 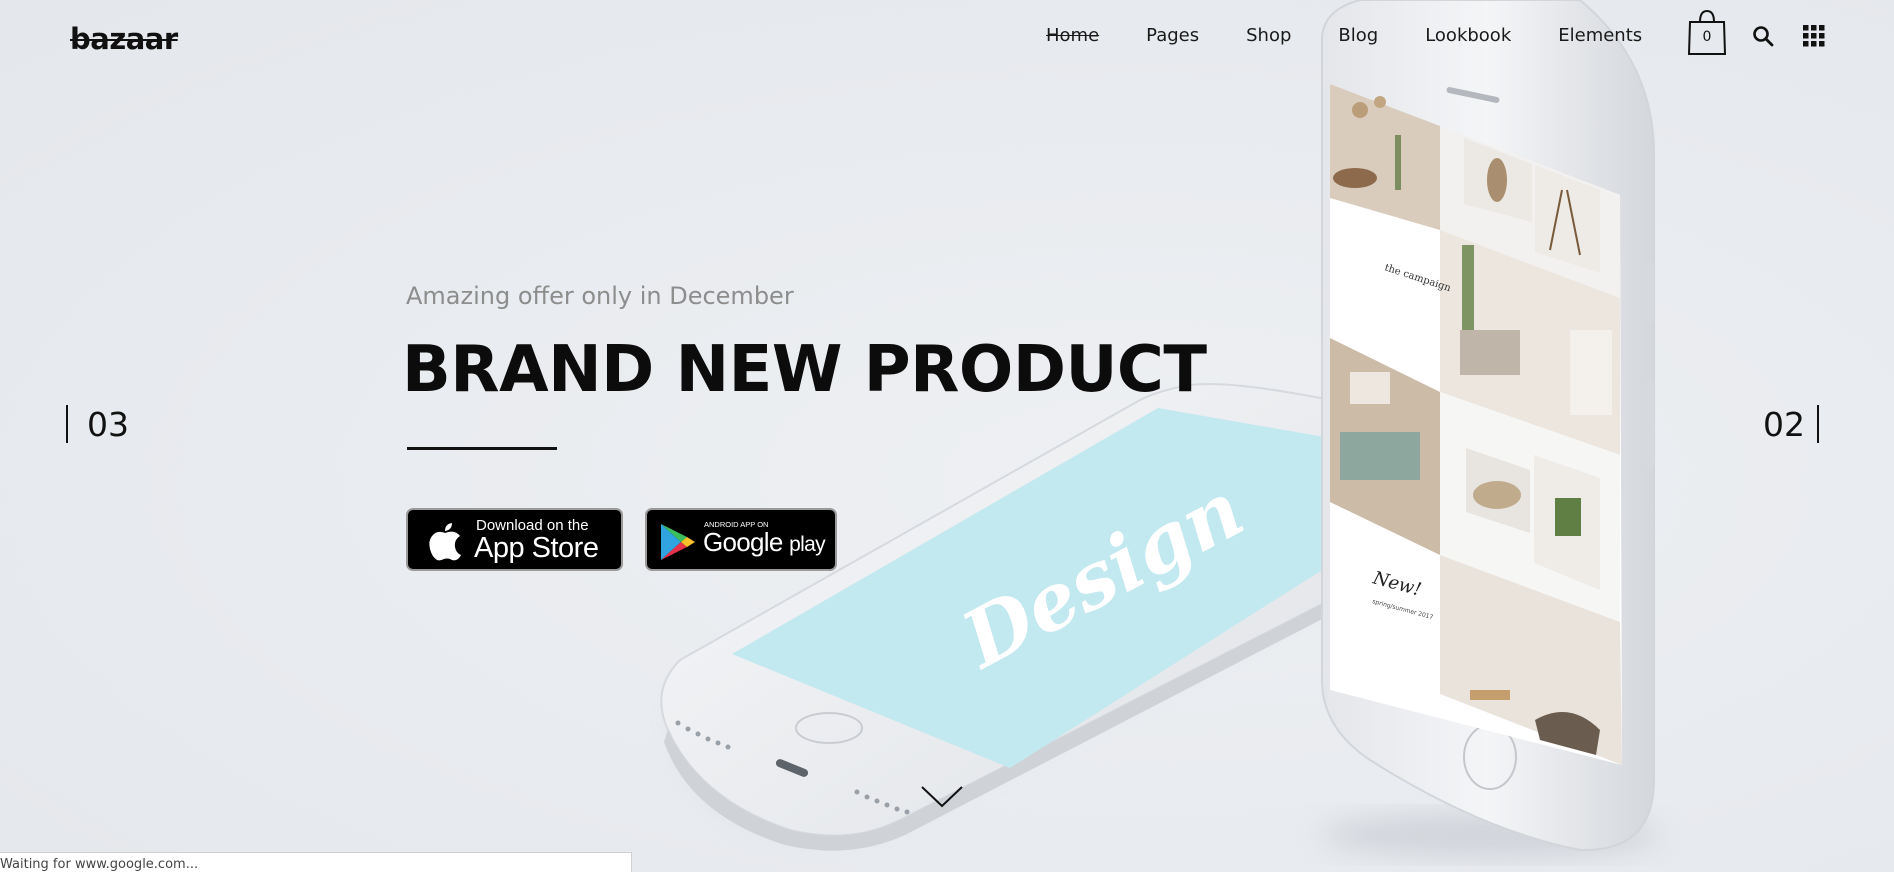 I want to click on hero-title: BRAND NEW PRODUCT, so click(x=804, y=370).